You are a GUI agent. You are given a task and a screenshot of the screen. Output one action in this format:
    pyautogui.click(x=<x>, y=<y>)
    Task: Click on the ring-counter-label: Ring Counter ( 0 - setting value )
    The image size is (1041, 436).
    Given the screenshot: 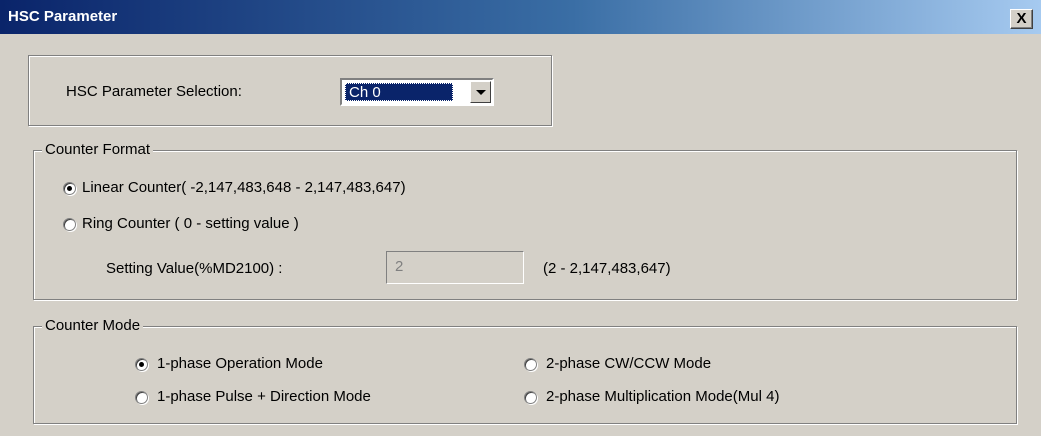 What is the action you would take?
    pyautogui.click(x=190, y=223)
    